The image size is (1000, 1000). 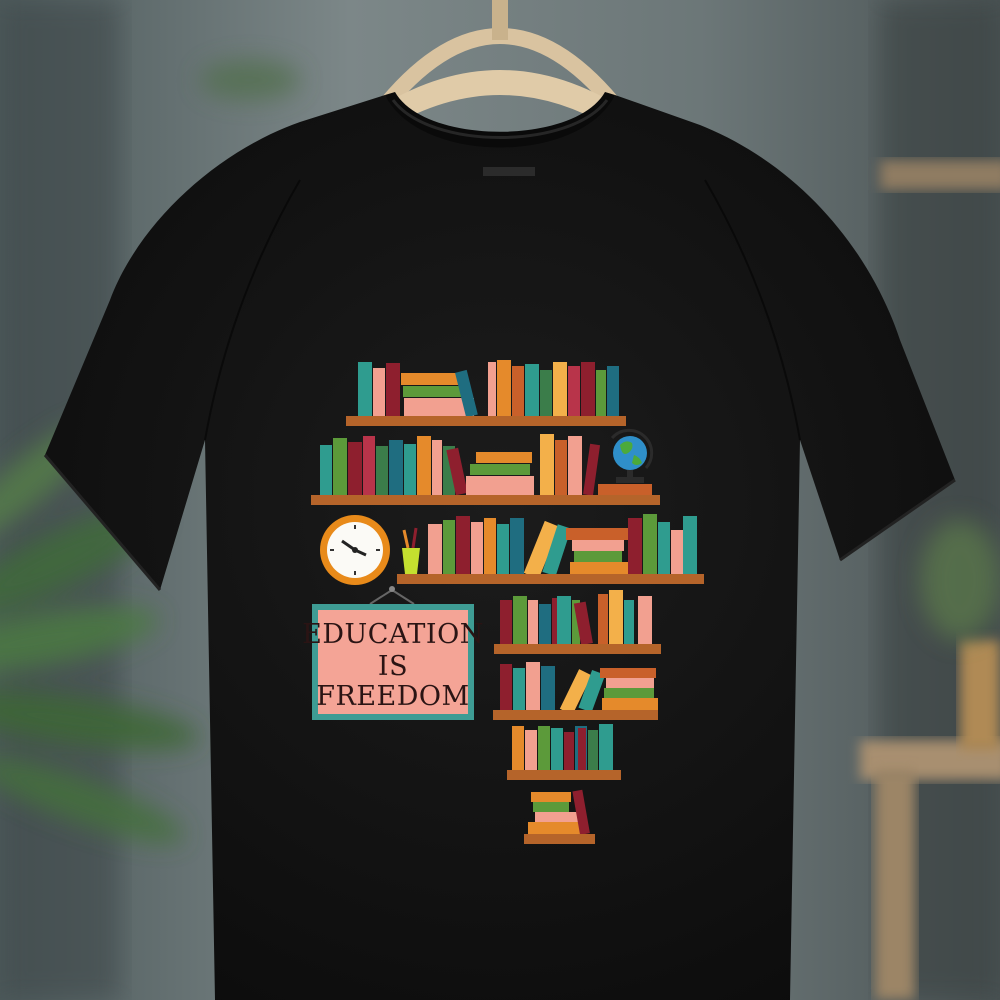 I want to click on sign-line-2: IS, so click(x=393, y=666).